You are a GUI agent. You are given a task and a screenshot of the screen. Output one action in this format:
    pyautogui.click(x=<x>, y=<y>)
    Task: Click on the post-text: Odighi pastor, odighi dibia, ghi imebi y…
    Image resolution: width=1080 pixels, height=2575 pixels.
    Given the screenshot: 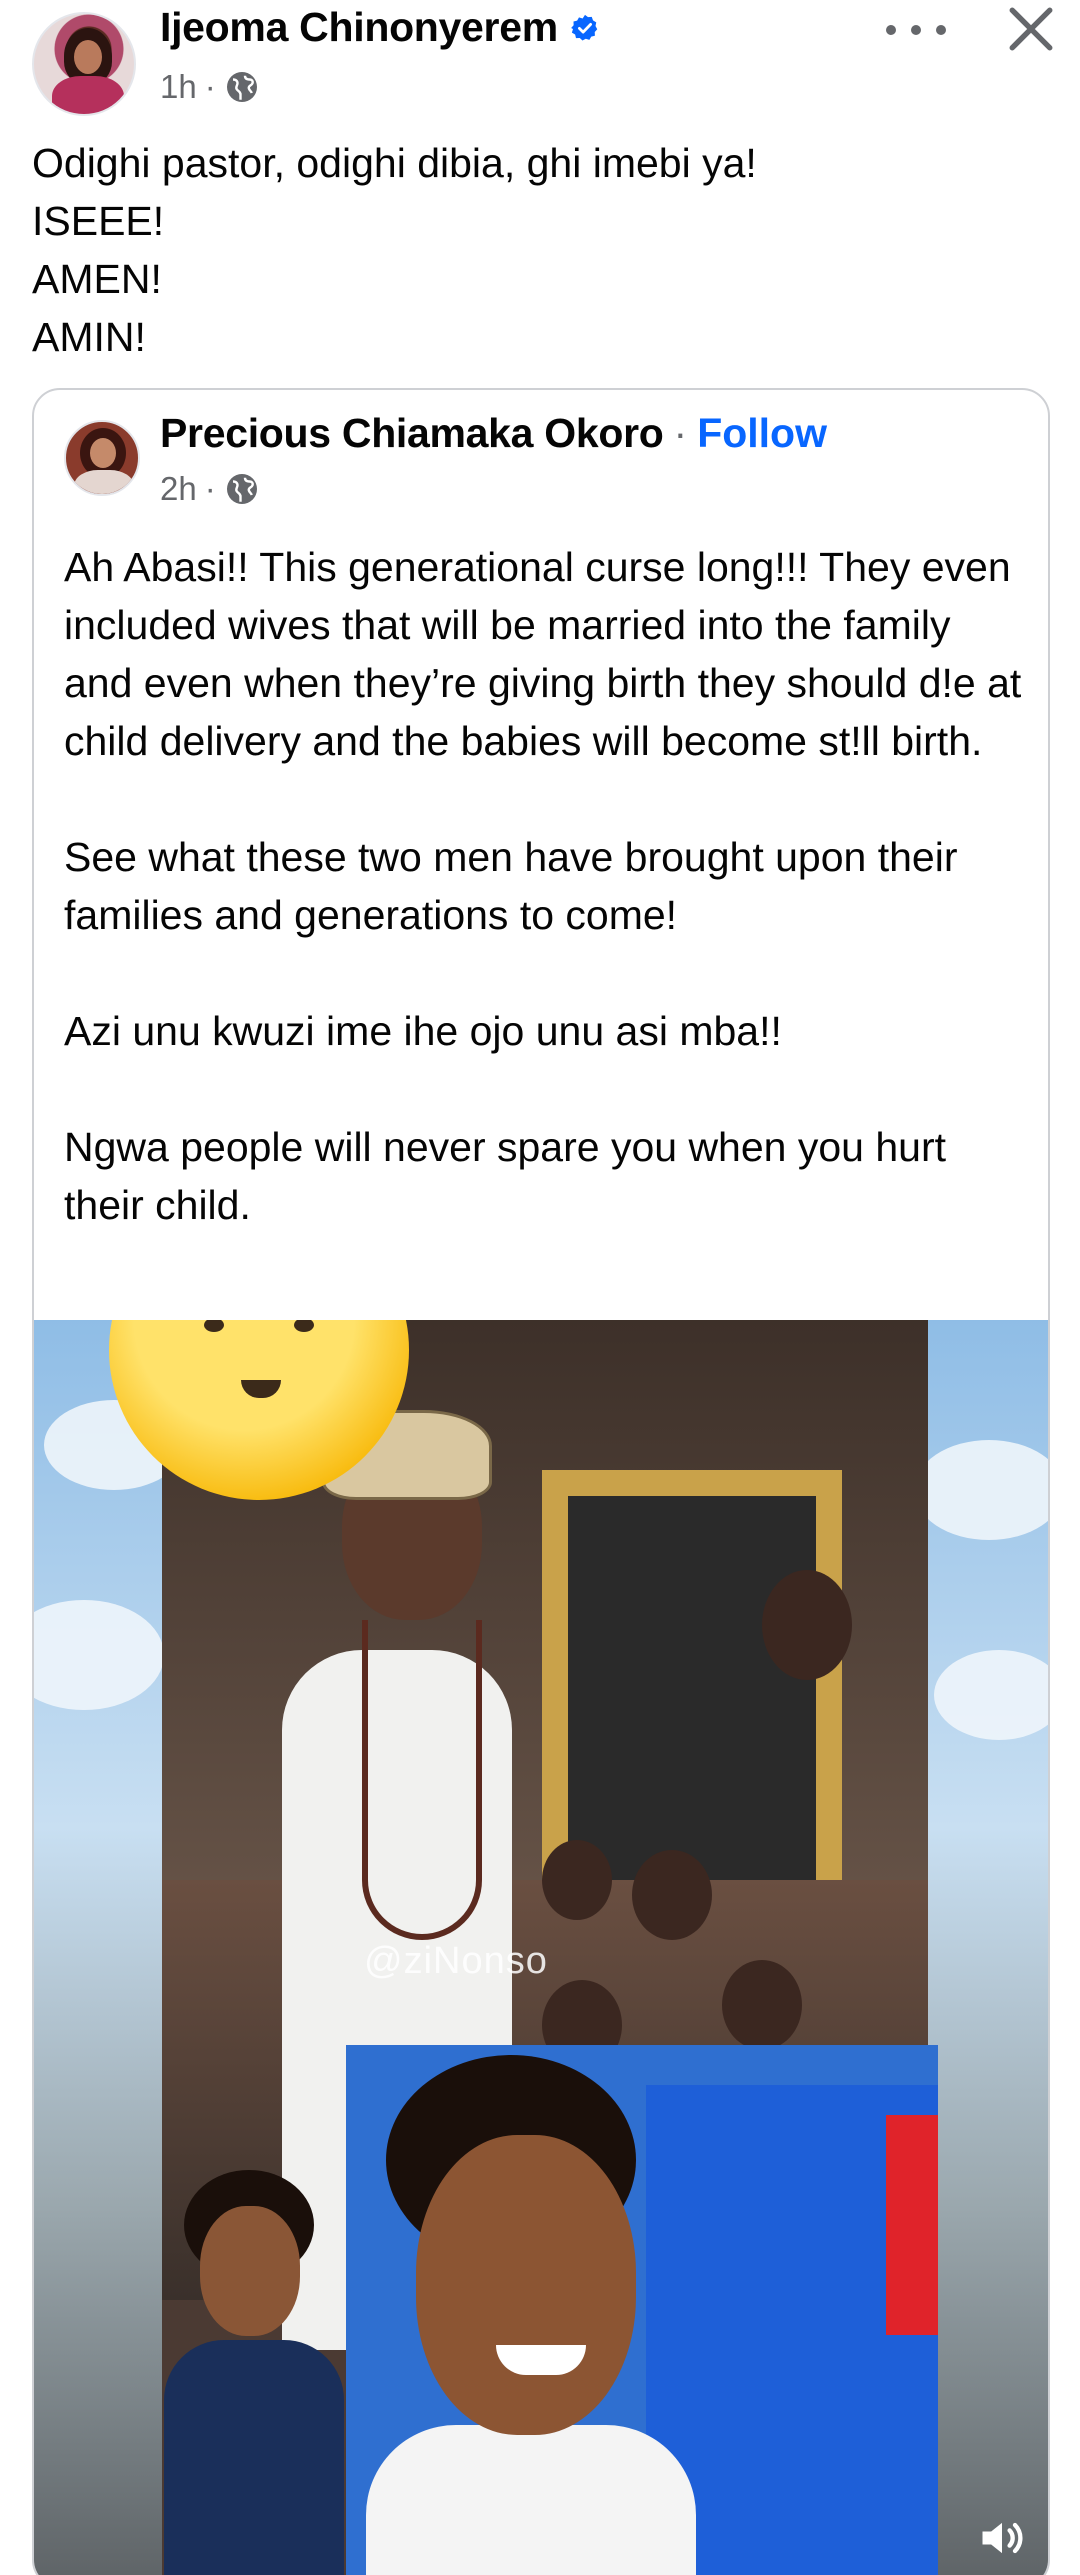 What is the action you would take?
    pyautogui.click(x=537, y=250)
    